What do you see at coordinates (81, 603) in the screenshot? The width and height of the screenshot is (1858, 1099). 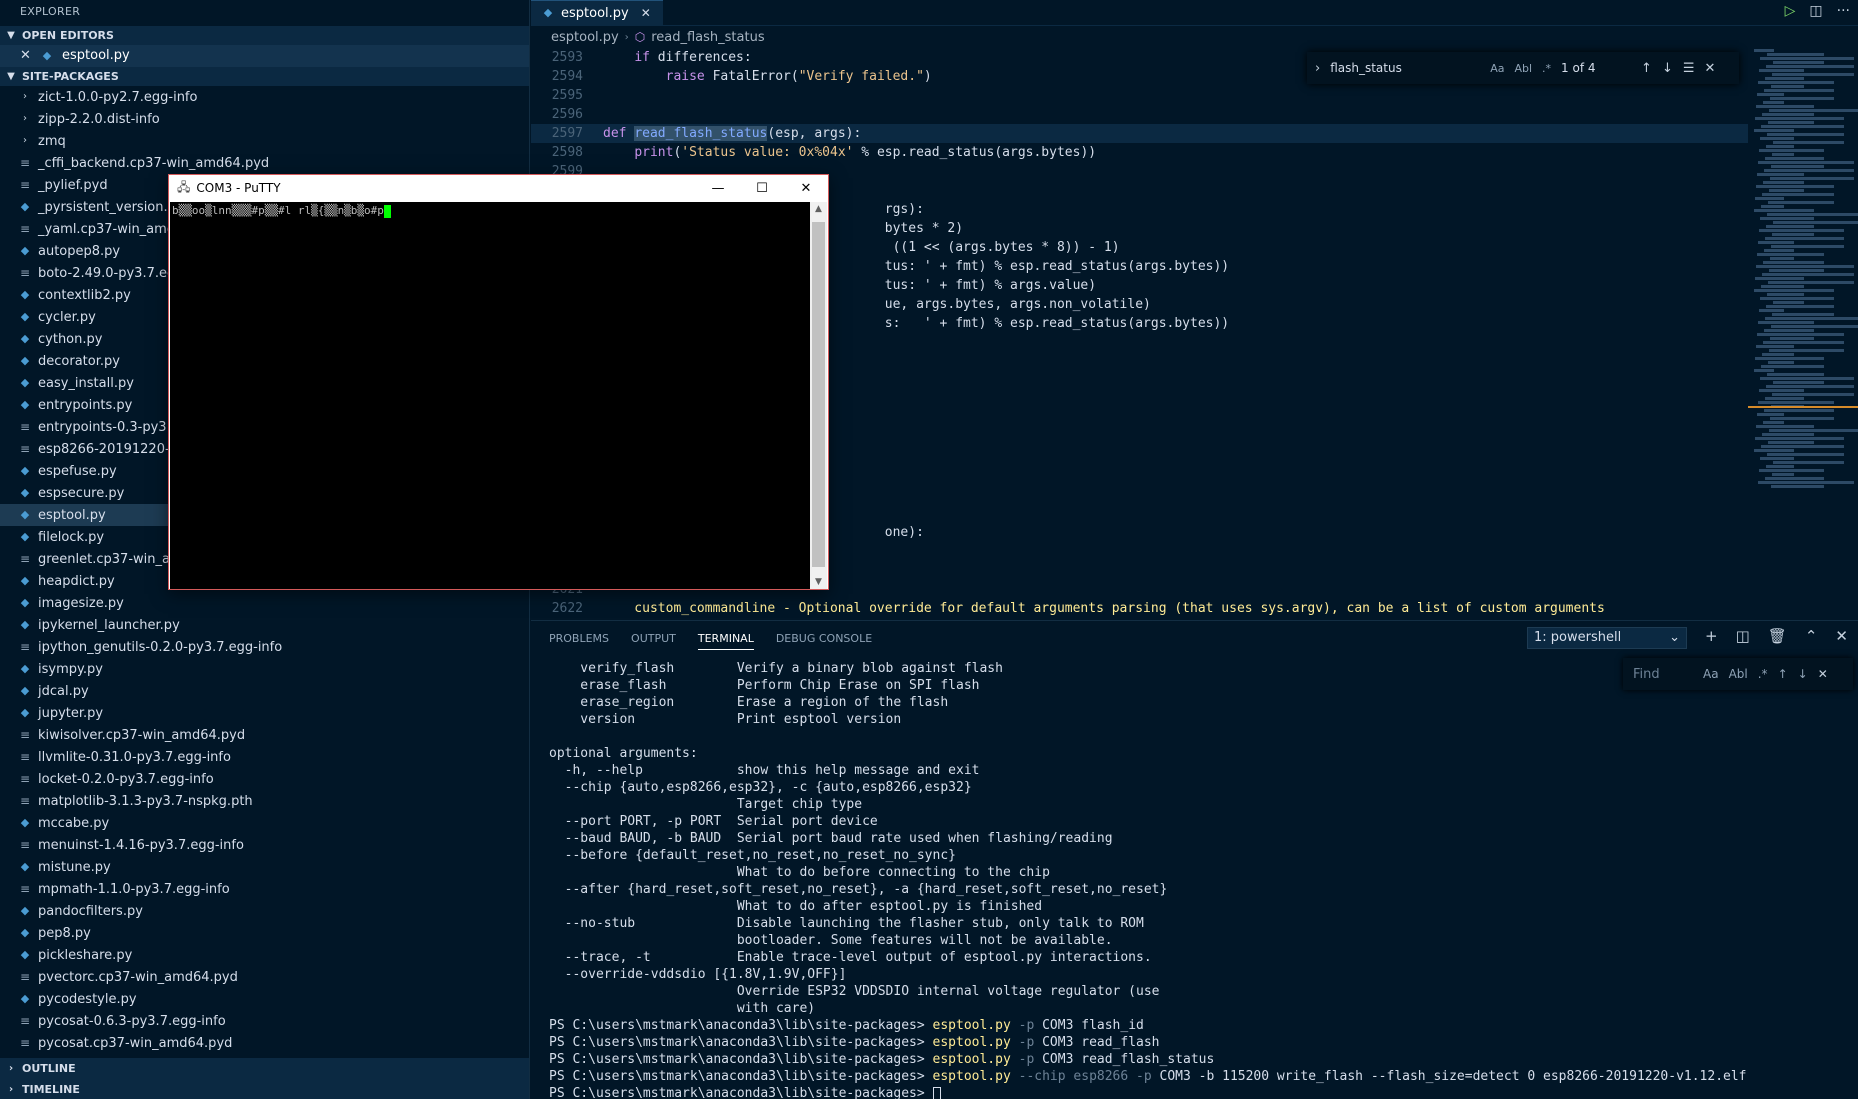 I see `file-tree-label: imagesize.py` at bounding box center [81, 603].